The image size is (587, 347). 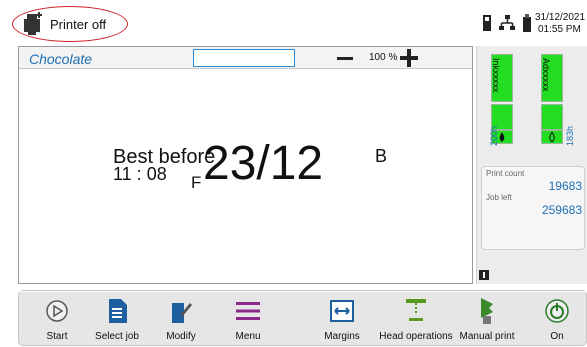 I want to click on info-icon, so click(x=484, y=275).